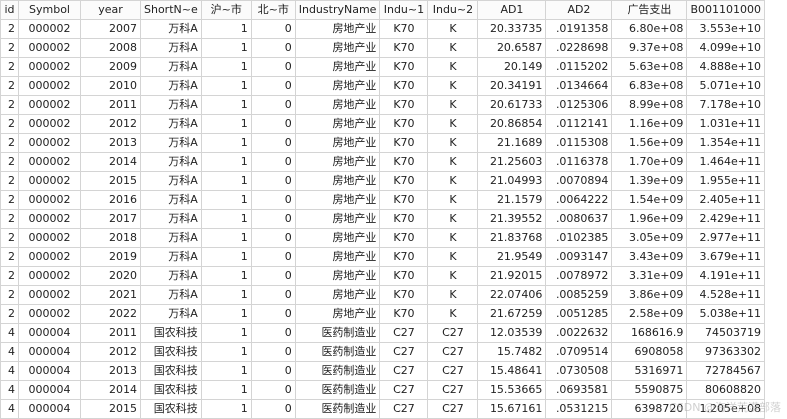  Describe the element at coordinates (725, 124) in the screenshot. I see `cell-b001101000: 1.031e+11` at that location.